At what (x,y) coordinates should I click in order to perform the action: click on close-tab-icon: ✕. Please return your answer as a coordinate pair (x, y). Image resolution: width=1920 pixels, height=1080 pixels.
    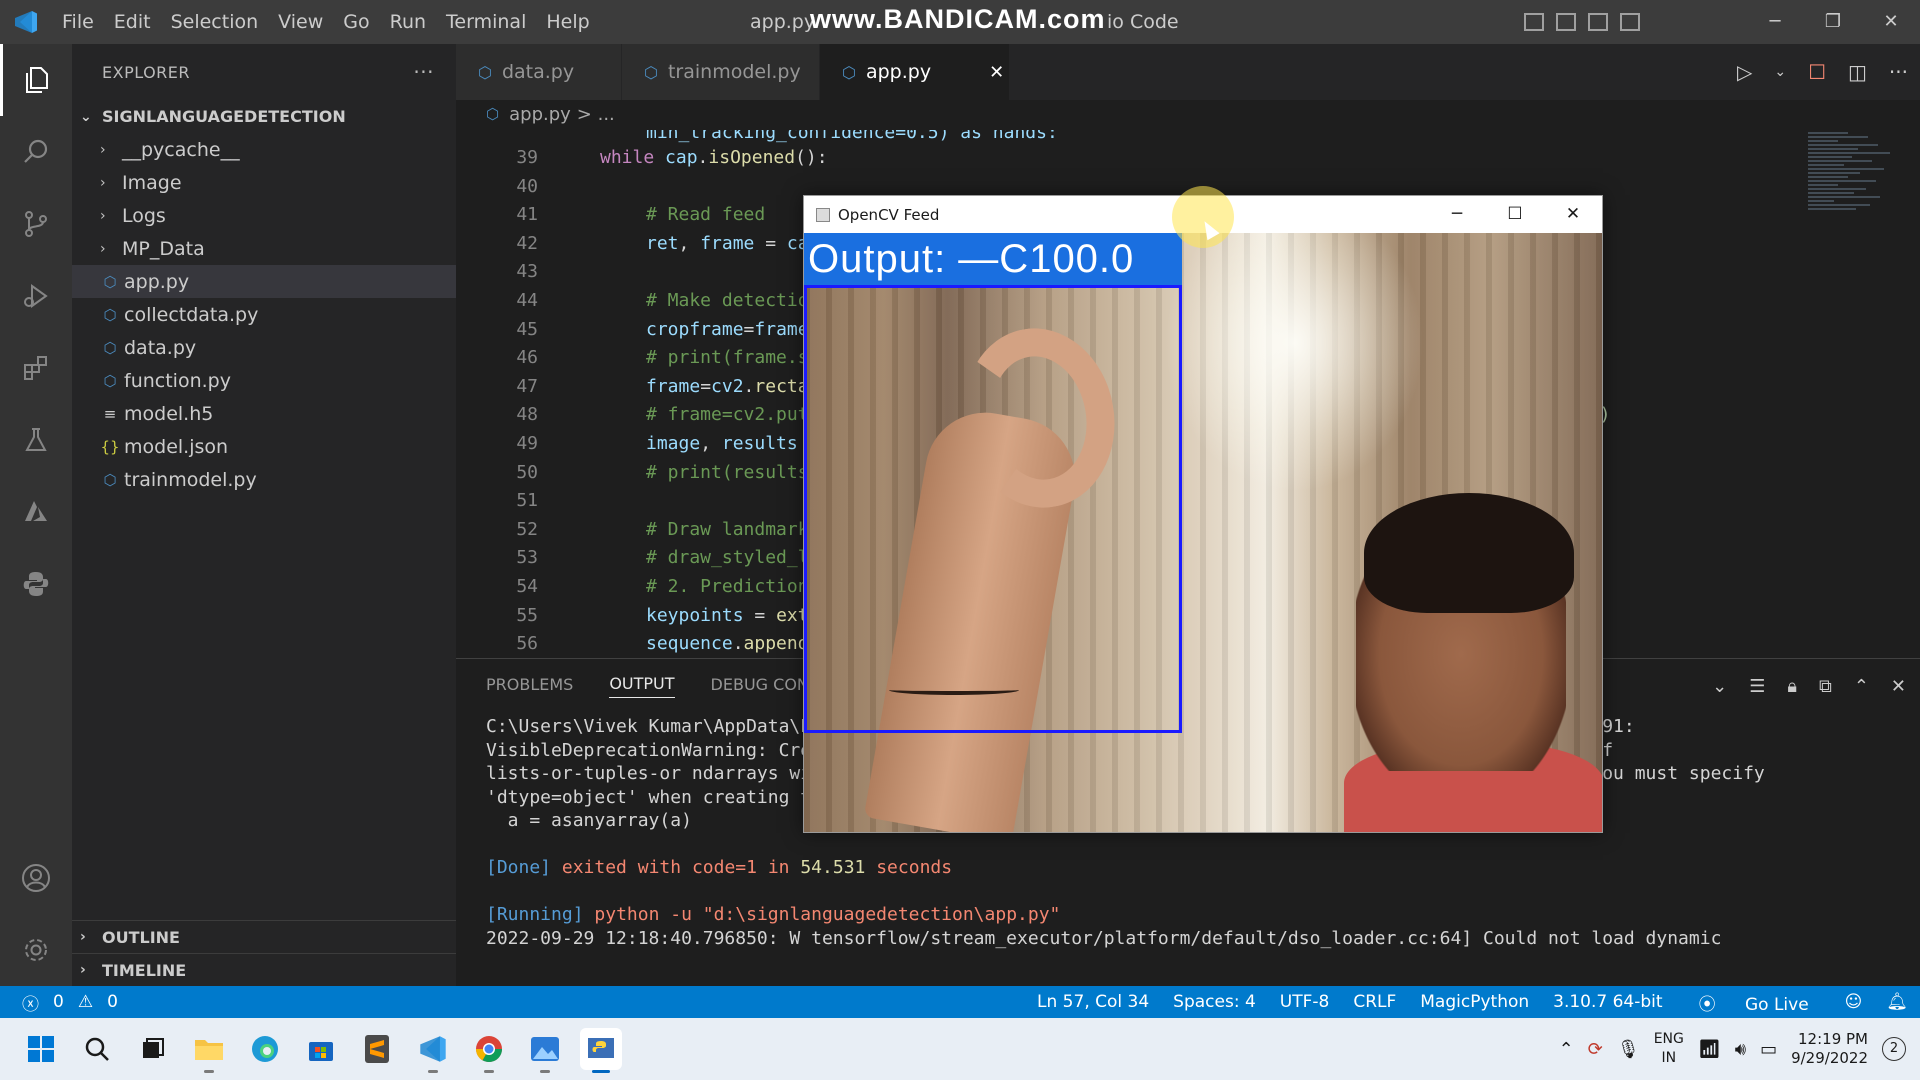
    Looking at the image, I should click on (996, 72).